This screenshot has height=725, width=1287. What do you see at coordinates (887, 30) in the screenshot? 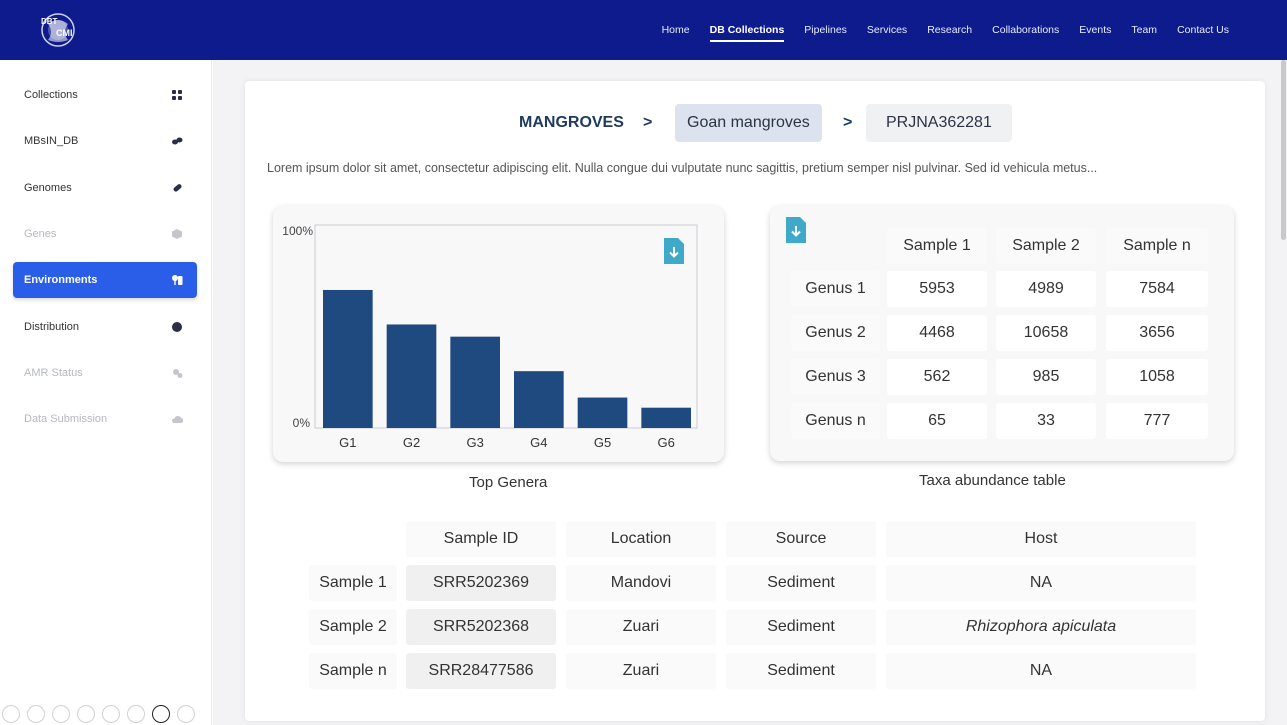
I see `nav-link-services: Services` at bounding box center [887, 30].